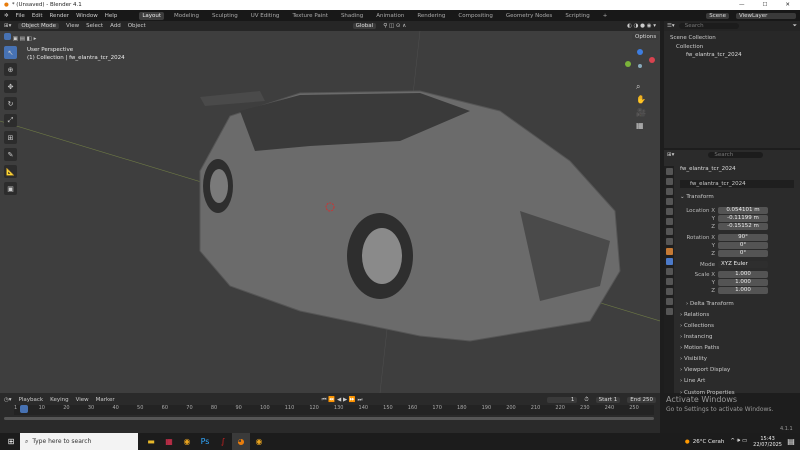 The width and height of the screenshot is (800, 450). What do you see at coordinates (732, 55) in the screenshot?
I see `object-item: fw_elantra_tcr_2024` at bounding box center [732, 55].